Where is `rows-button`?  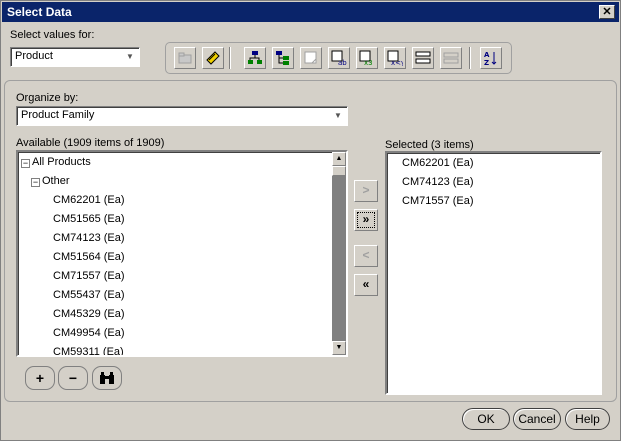
rows-button is located at coordinates (423, 58).